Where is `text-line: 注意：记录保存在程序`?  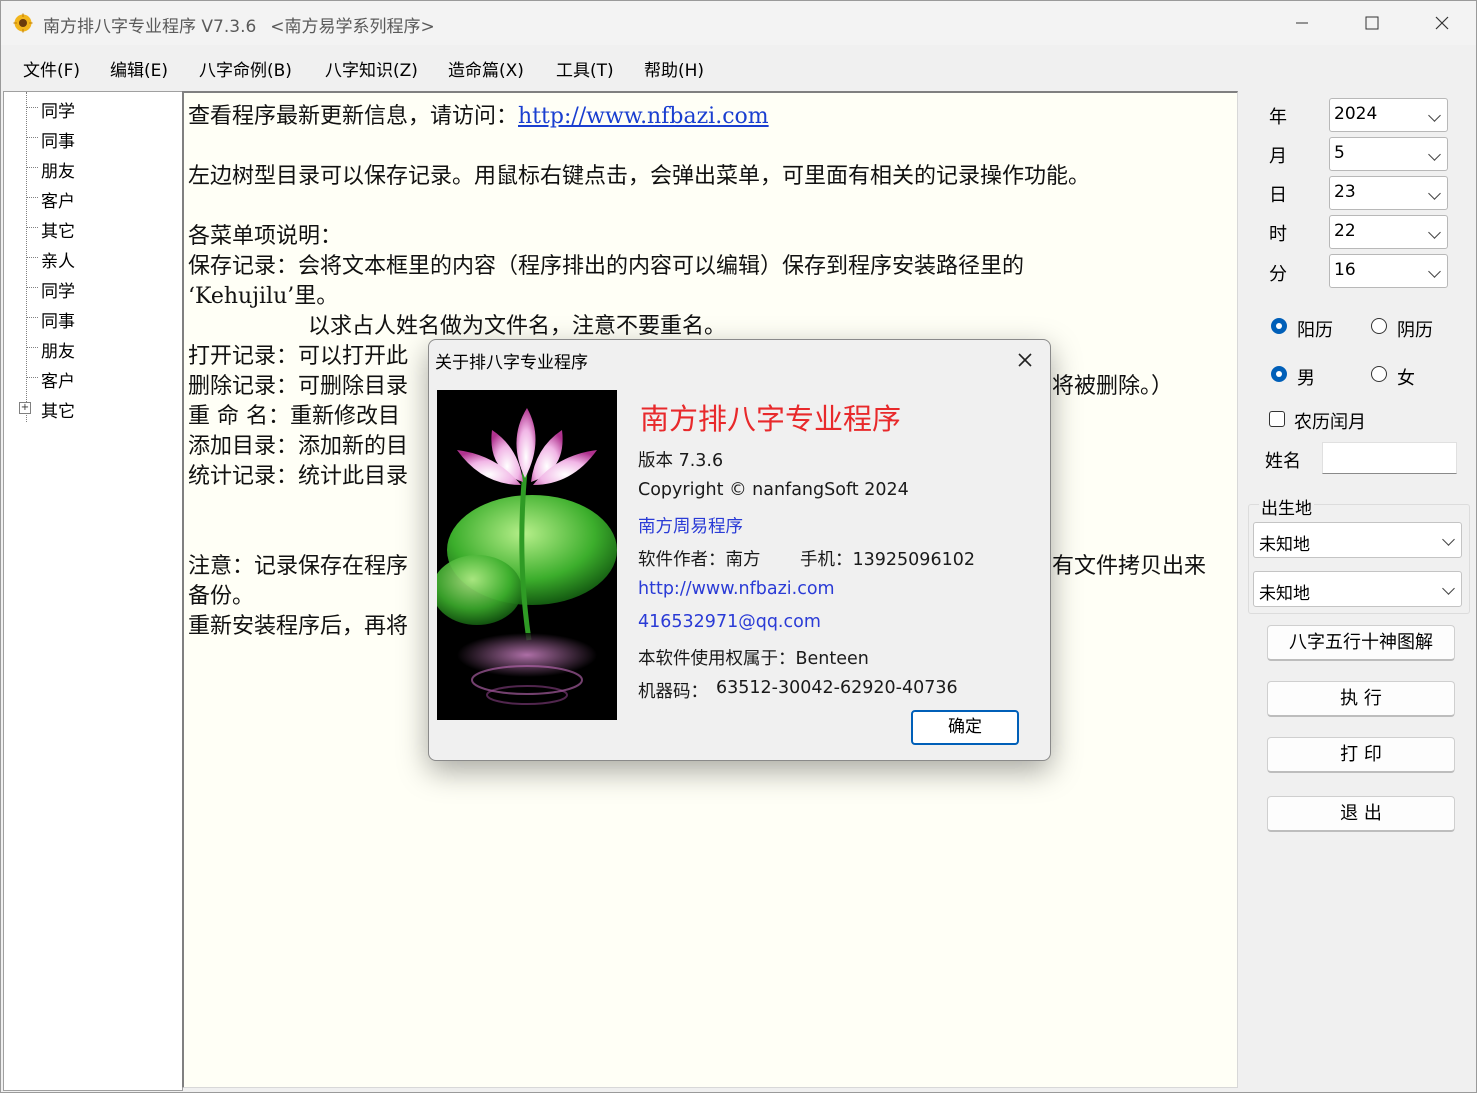
text-line: 注意：记录保存在程序 is located at coordinates (298, 566).